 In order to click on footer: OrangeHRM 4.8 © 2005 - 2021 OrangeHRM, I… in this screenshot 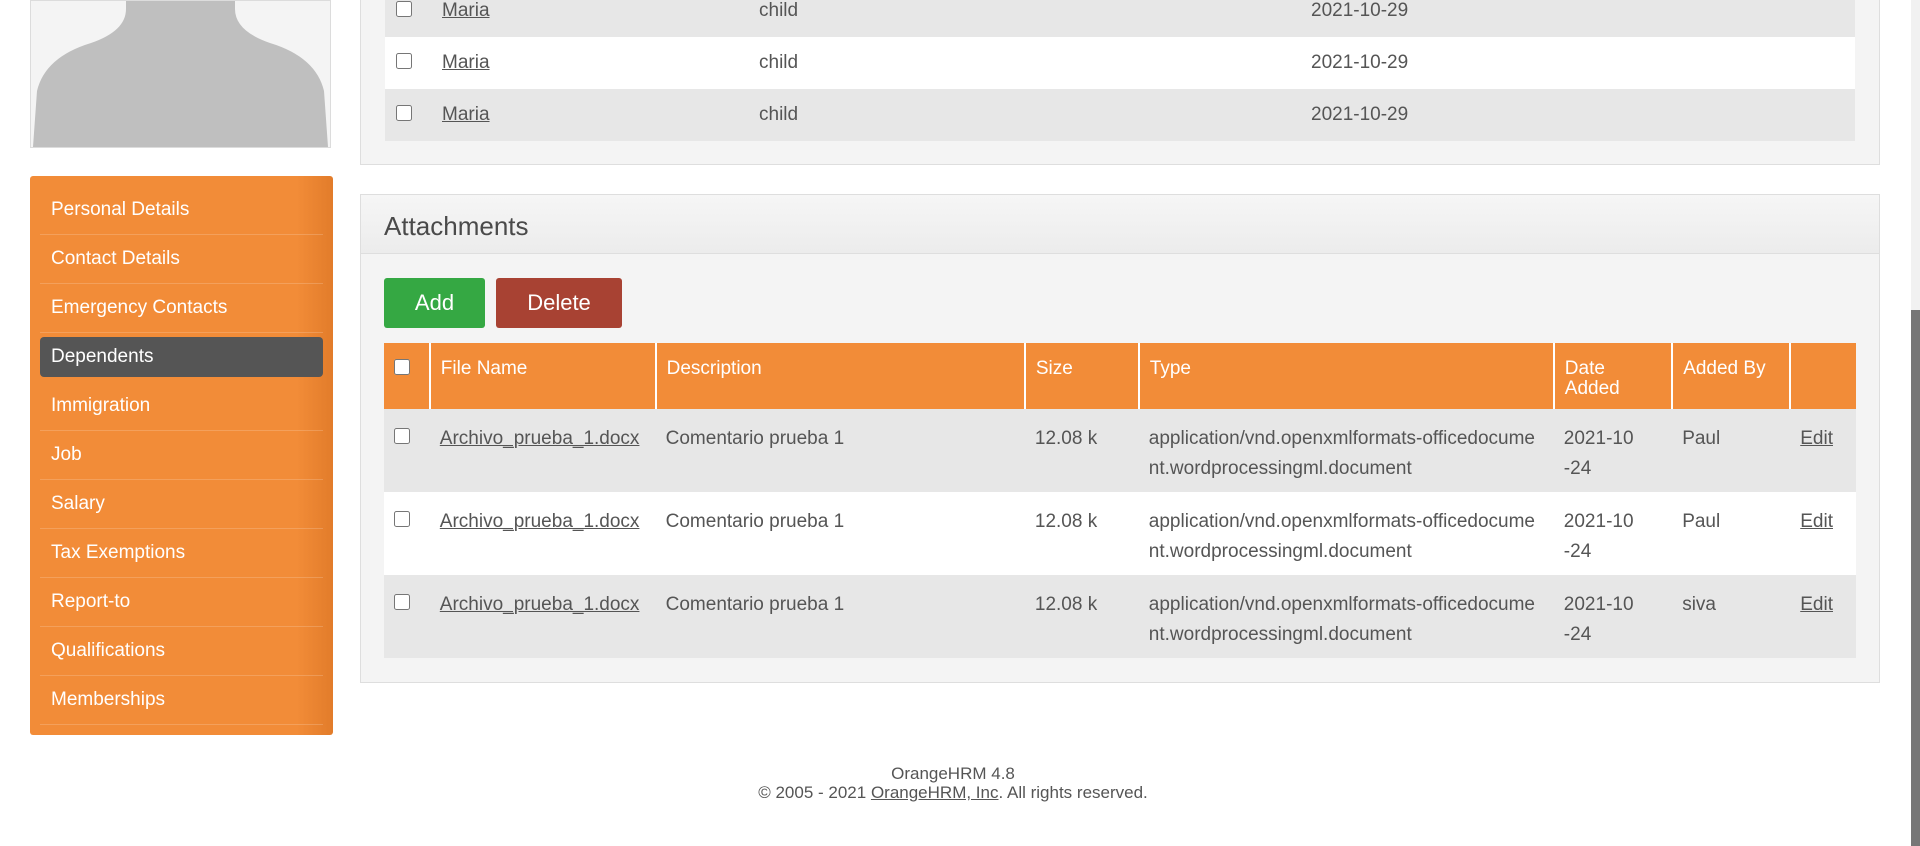, I will do `click(953, 783)`.